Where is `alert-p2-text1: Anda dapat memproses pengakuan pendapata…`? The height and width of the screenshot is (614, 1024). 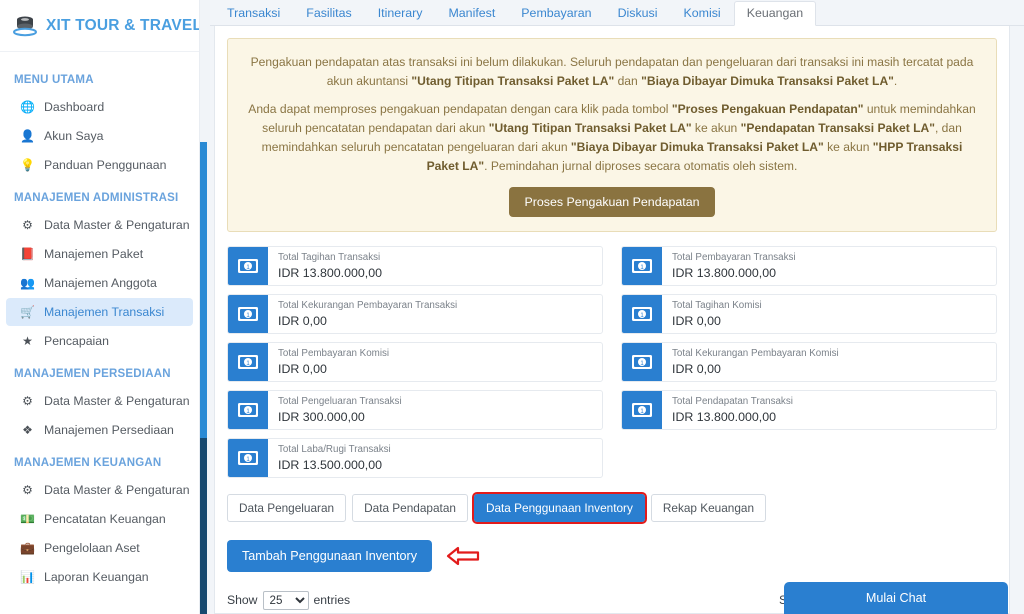
alert-p2-text1: Anda dapat memproses pengakuan pendapata… is located at coordinates (460, 109).